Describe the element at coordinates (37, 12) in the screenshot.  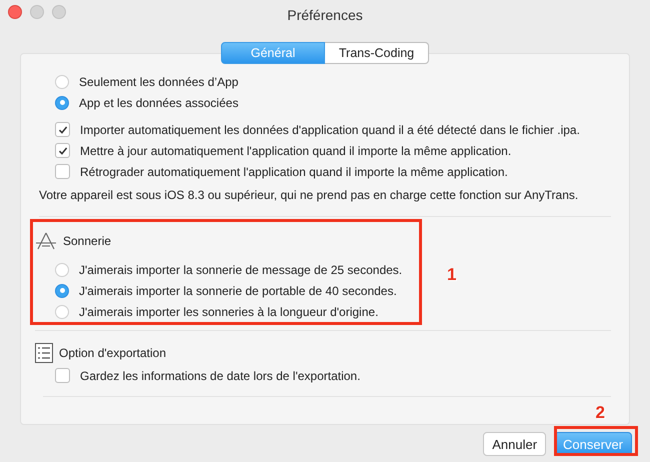
I see `minimize-button` at that location.